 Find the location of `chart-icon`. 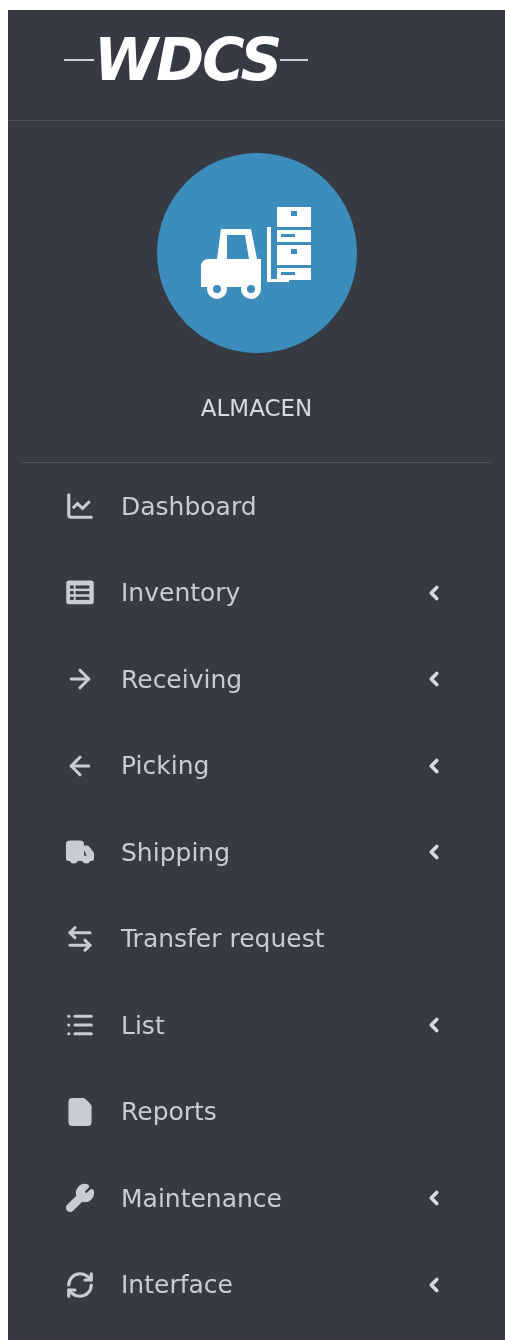

chart-icon is located at coordinates (80, 506).